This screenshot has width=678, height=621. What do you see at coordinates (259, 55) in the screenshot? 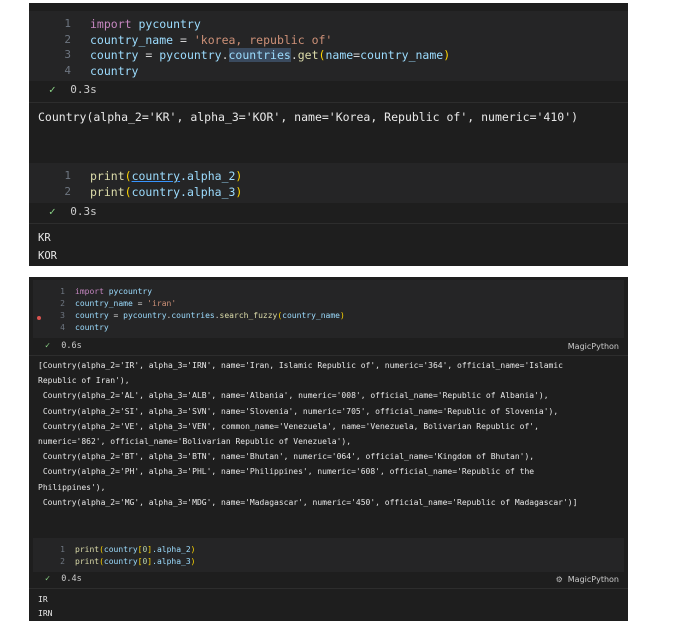
I see `code-token: countries` at bounding box center [259, 55].